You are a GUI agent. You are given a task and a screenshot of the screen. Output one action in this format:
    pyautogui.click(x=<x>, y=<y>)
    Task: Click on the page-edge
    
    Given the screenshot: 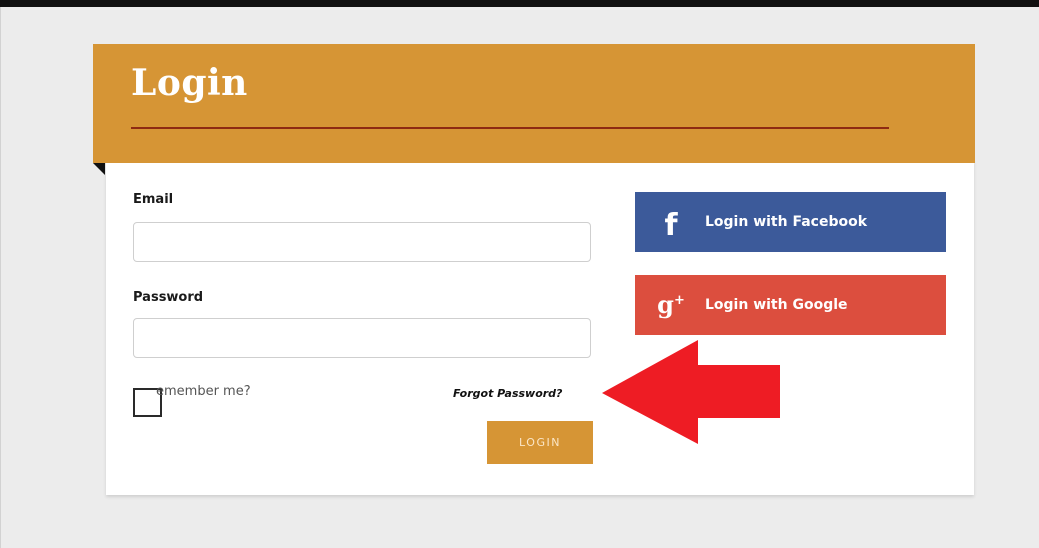 What is the action you would take?
    pyautogui.click(x=0, y=277)
    